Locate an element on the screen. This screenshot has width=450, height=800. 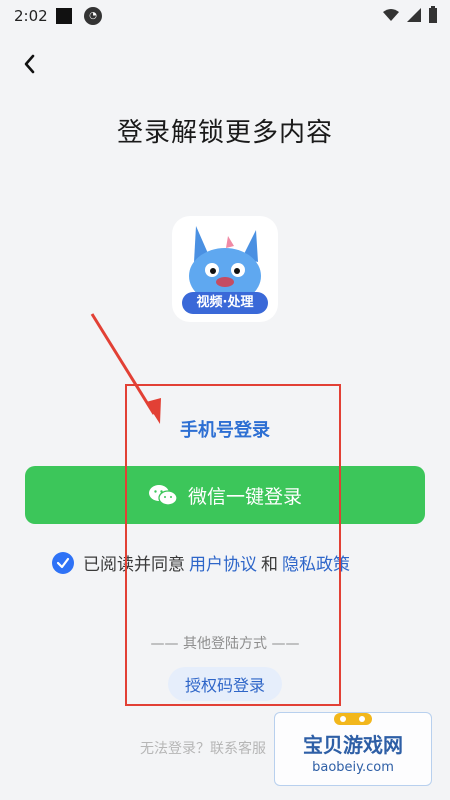
notification-square-icon is located at coordinates (64, 16).